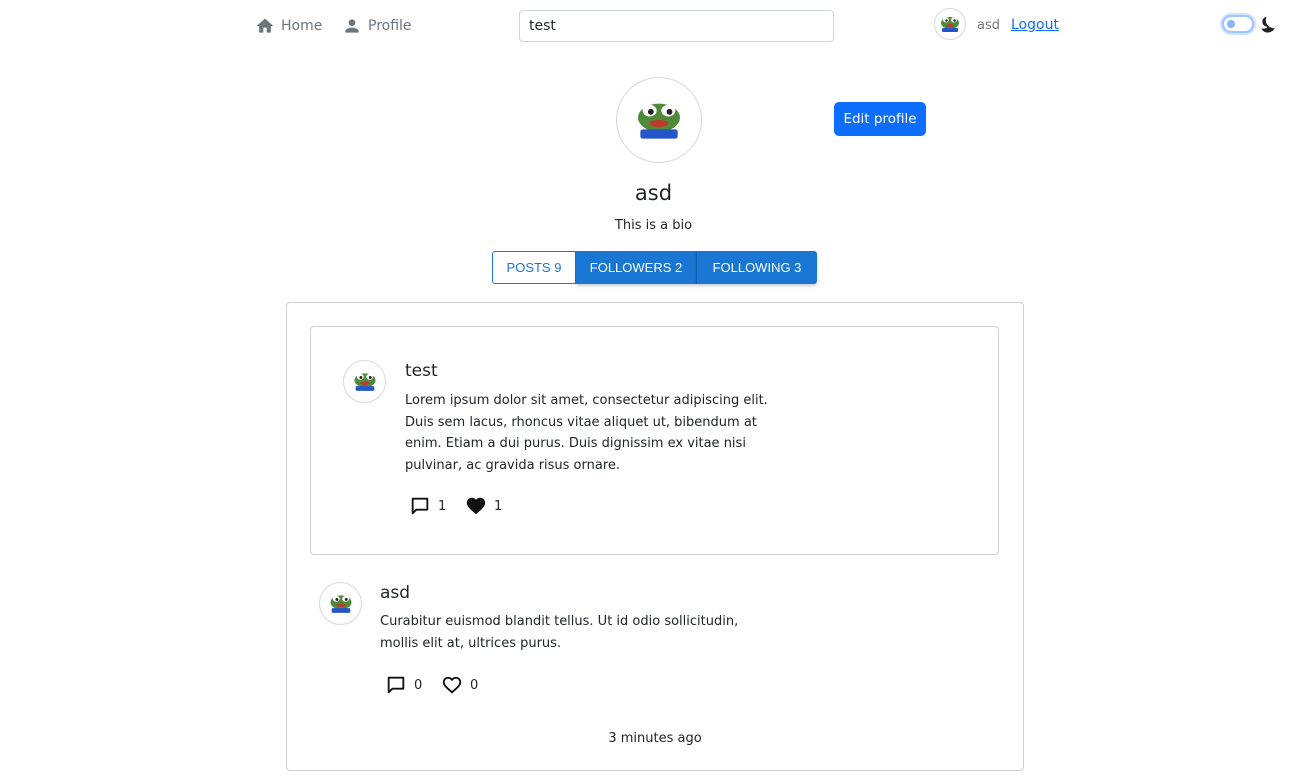  What do you see at coordinates (1231, 24) in the screenshot?
I see `toggle-knob` at bounding box center [1231, 24].